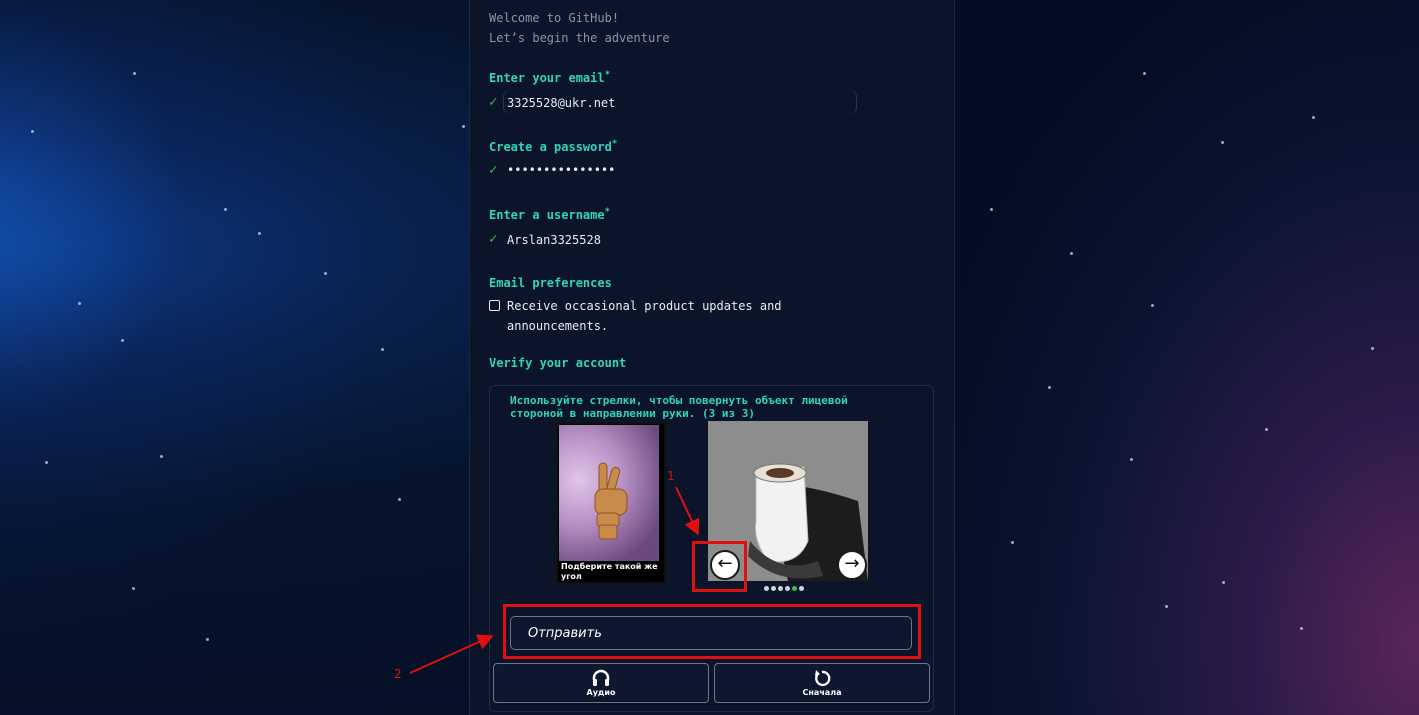 The height and width of the screenshot is (715, 1419). Describe the element at coordinates (822, 692) in the screenshot. I see `restart-label: Сначала` at that location.